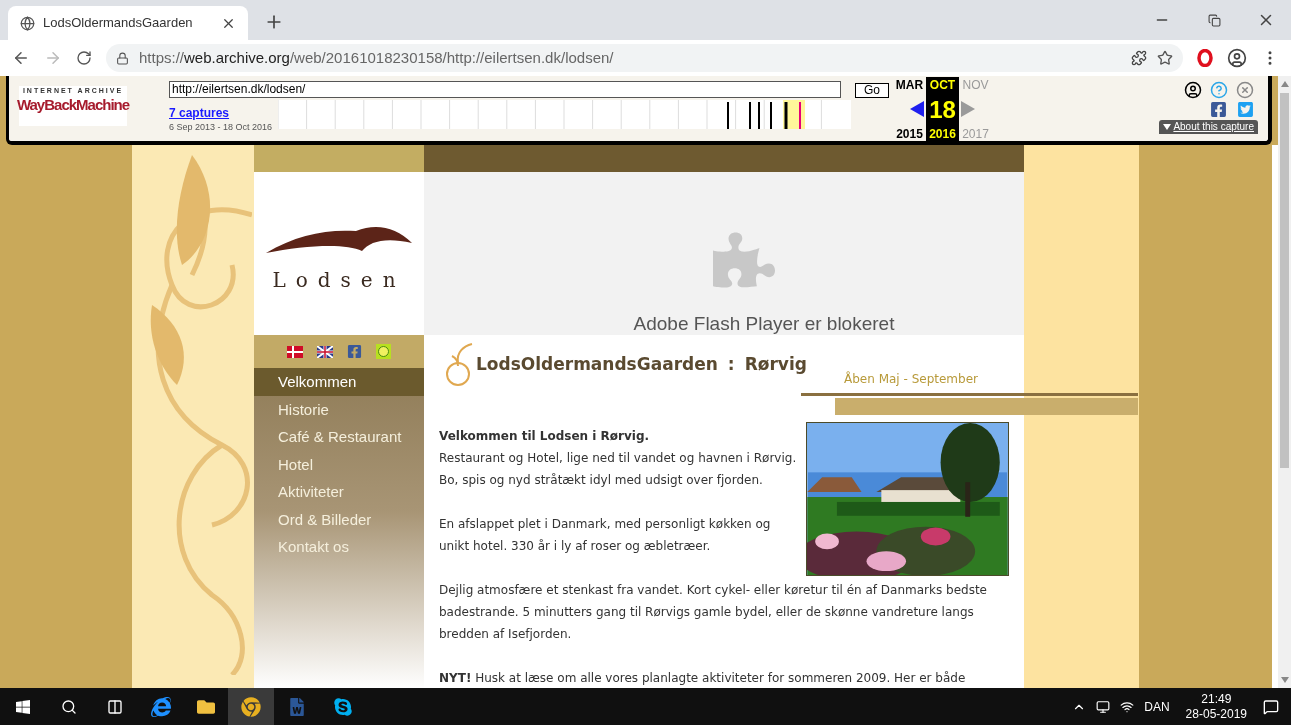 Image resolution: width=1291 pixels, height=725 pixels. Describe the element at coordinates (1157, 706) in the screenshot. I see `language-indicator: DAN` at that location.